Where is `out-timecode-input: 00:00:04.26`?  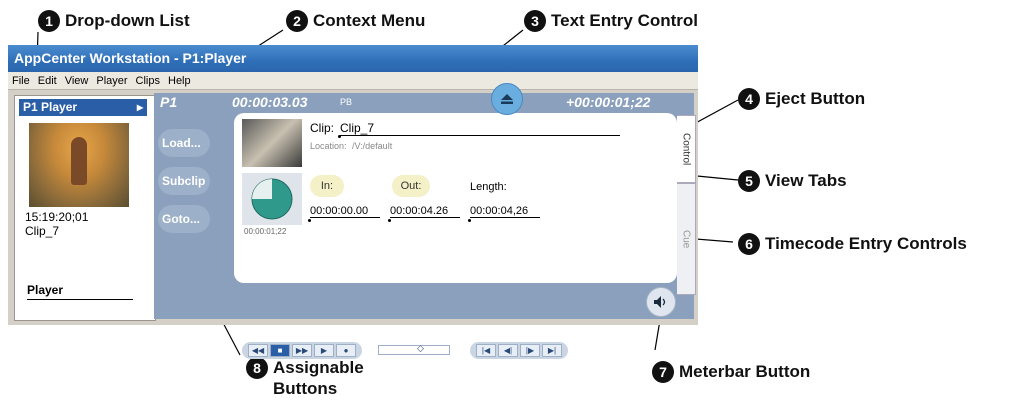 out-timecode-input: 00:00:04.26 is located at coordinates (425, 211).